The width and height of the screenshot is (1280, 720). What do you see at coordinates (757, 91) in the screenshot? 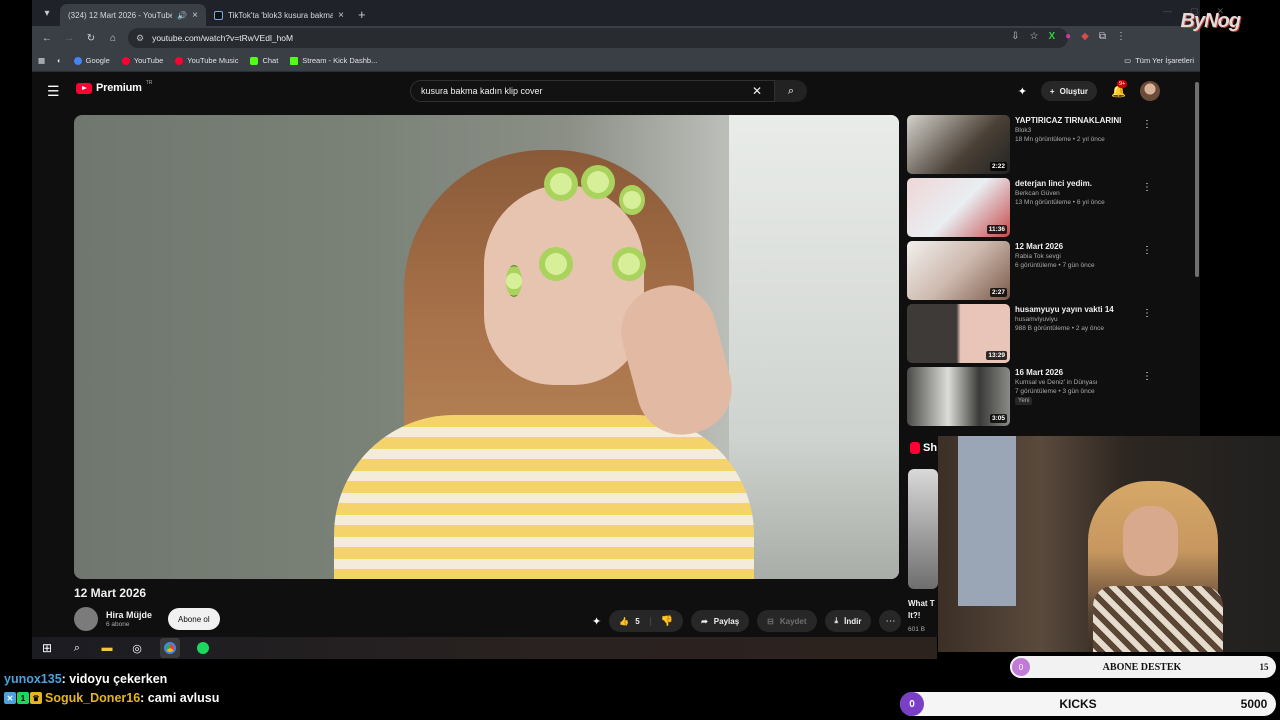
I see `clear-search-icon: ✕` at bounding box center [757, 91].